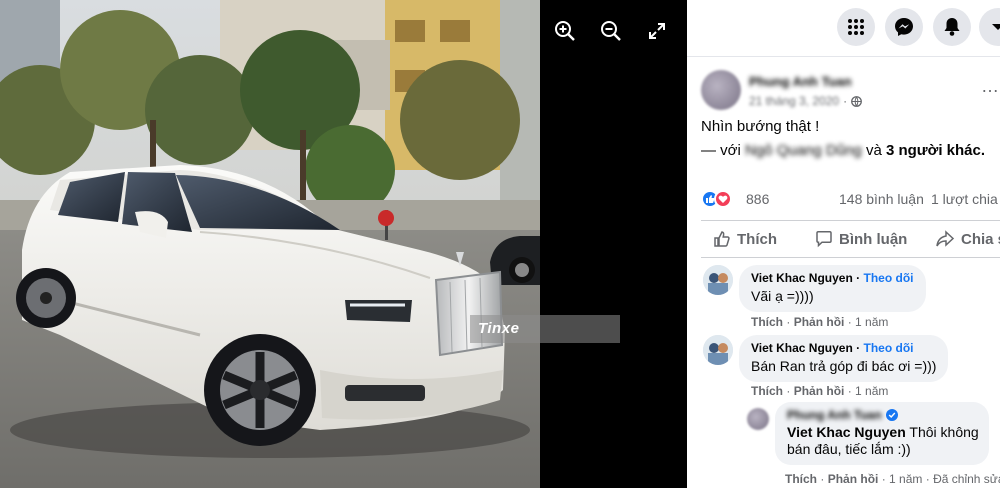 The image size is (1000, 488). What do you see at coordinates (800, 81) in the screenshot?
I see `author-name: Phung Anh Tuan` at bounding box center [800, 81].